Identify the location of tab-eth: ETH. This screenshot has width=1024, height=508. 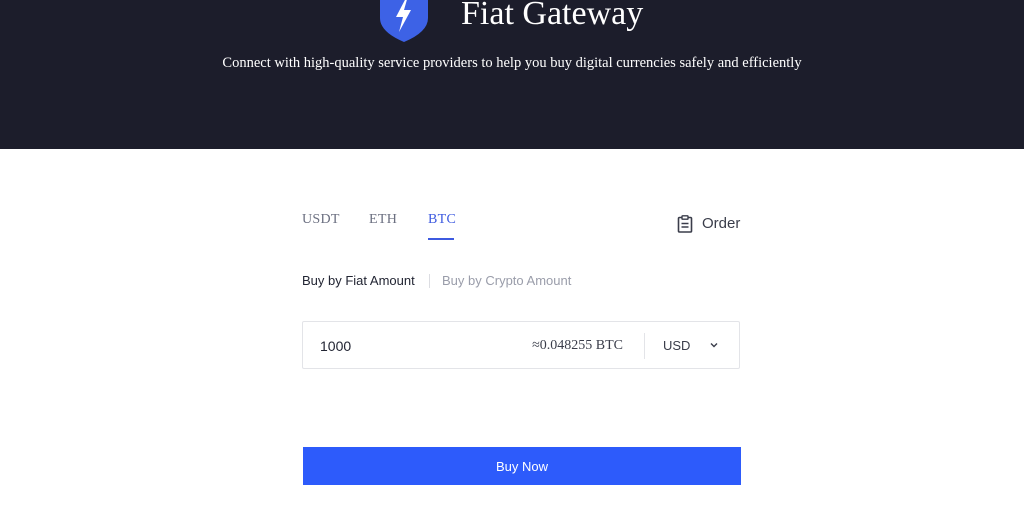
(383, 220).